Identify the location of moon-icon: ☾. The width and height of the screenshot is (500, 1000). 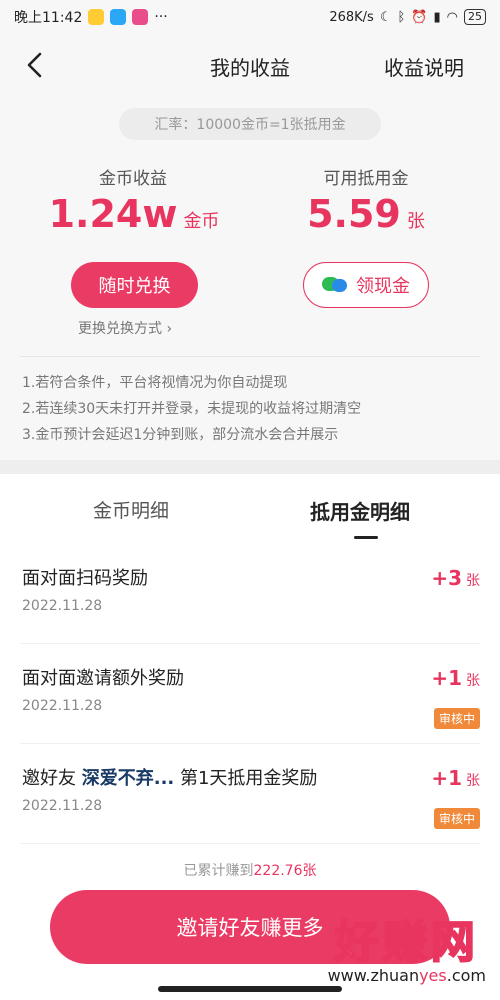
(385, 17).